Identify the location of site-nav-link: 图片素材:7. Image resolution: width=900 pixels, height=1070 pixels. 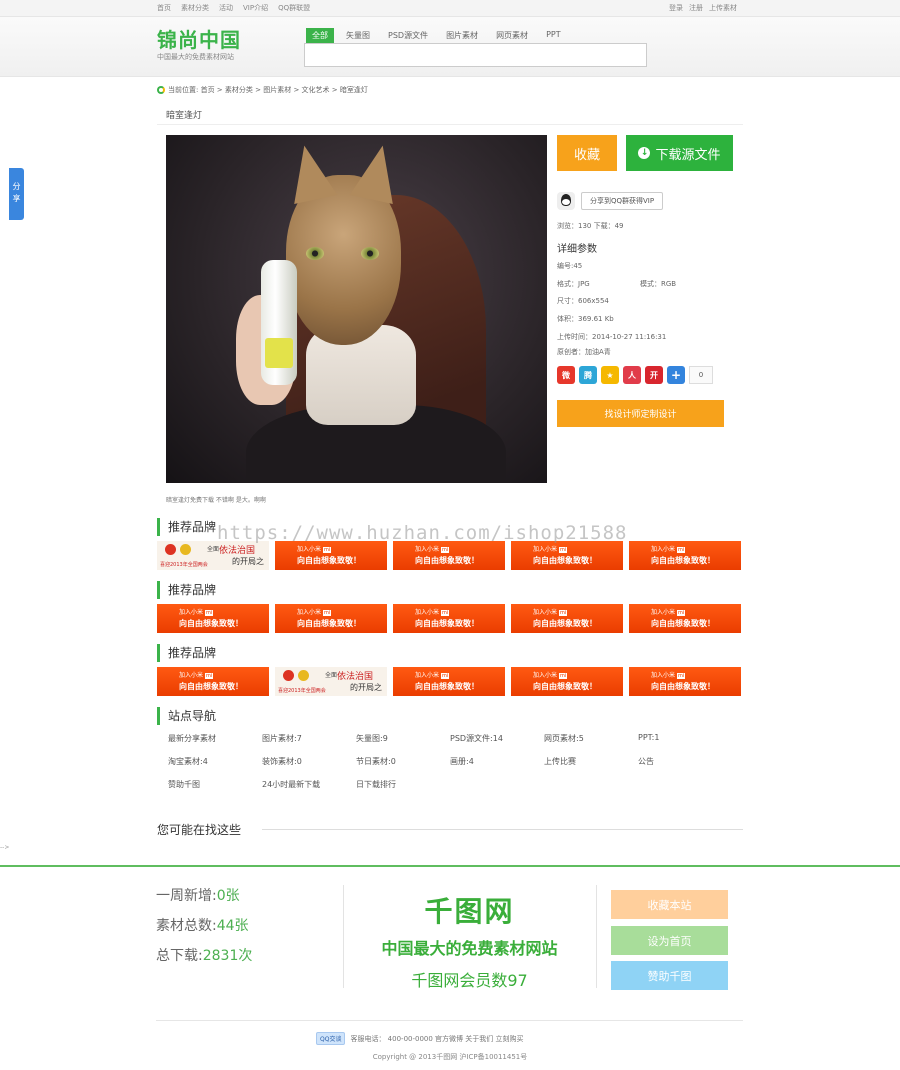
(309, 738).